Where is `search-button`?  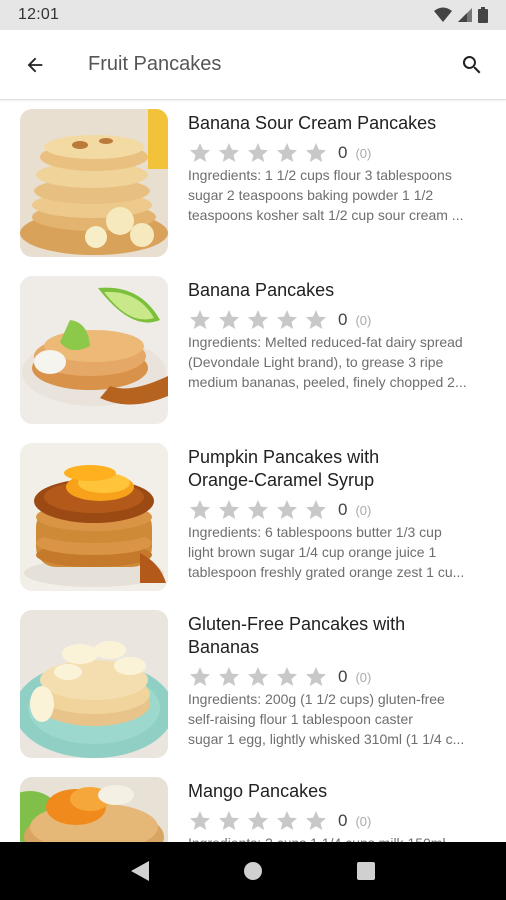 search-button is located at coordinates (472, 65).